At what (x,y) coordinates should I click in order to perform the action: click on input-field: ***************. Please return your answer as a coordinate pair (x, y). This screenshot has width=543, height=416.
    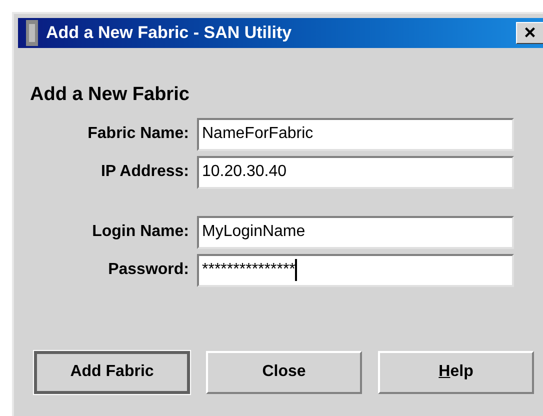
    Looking at the image, I should click on (355, 270).